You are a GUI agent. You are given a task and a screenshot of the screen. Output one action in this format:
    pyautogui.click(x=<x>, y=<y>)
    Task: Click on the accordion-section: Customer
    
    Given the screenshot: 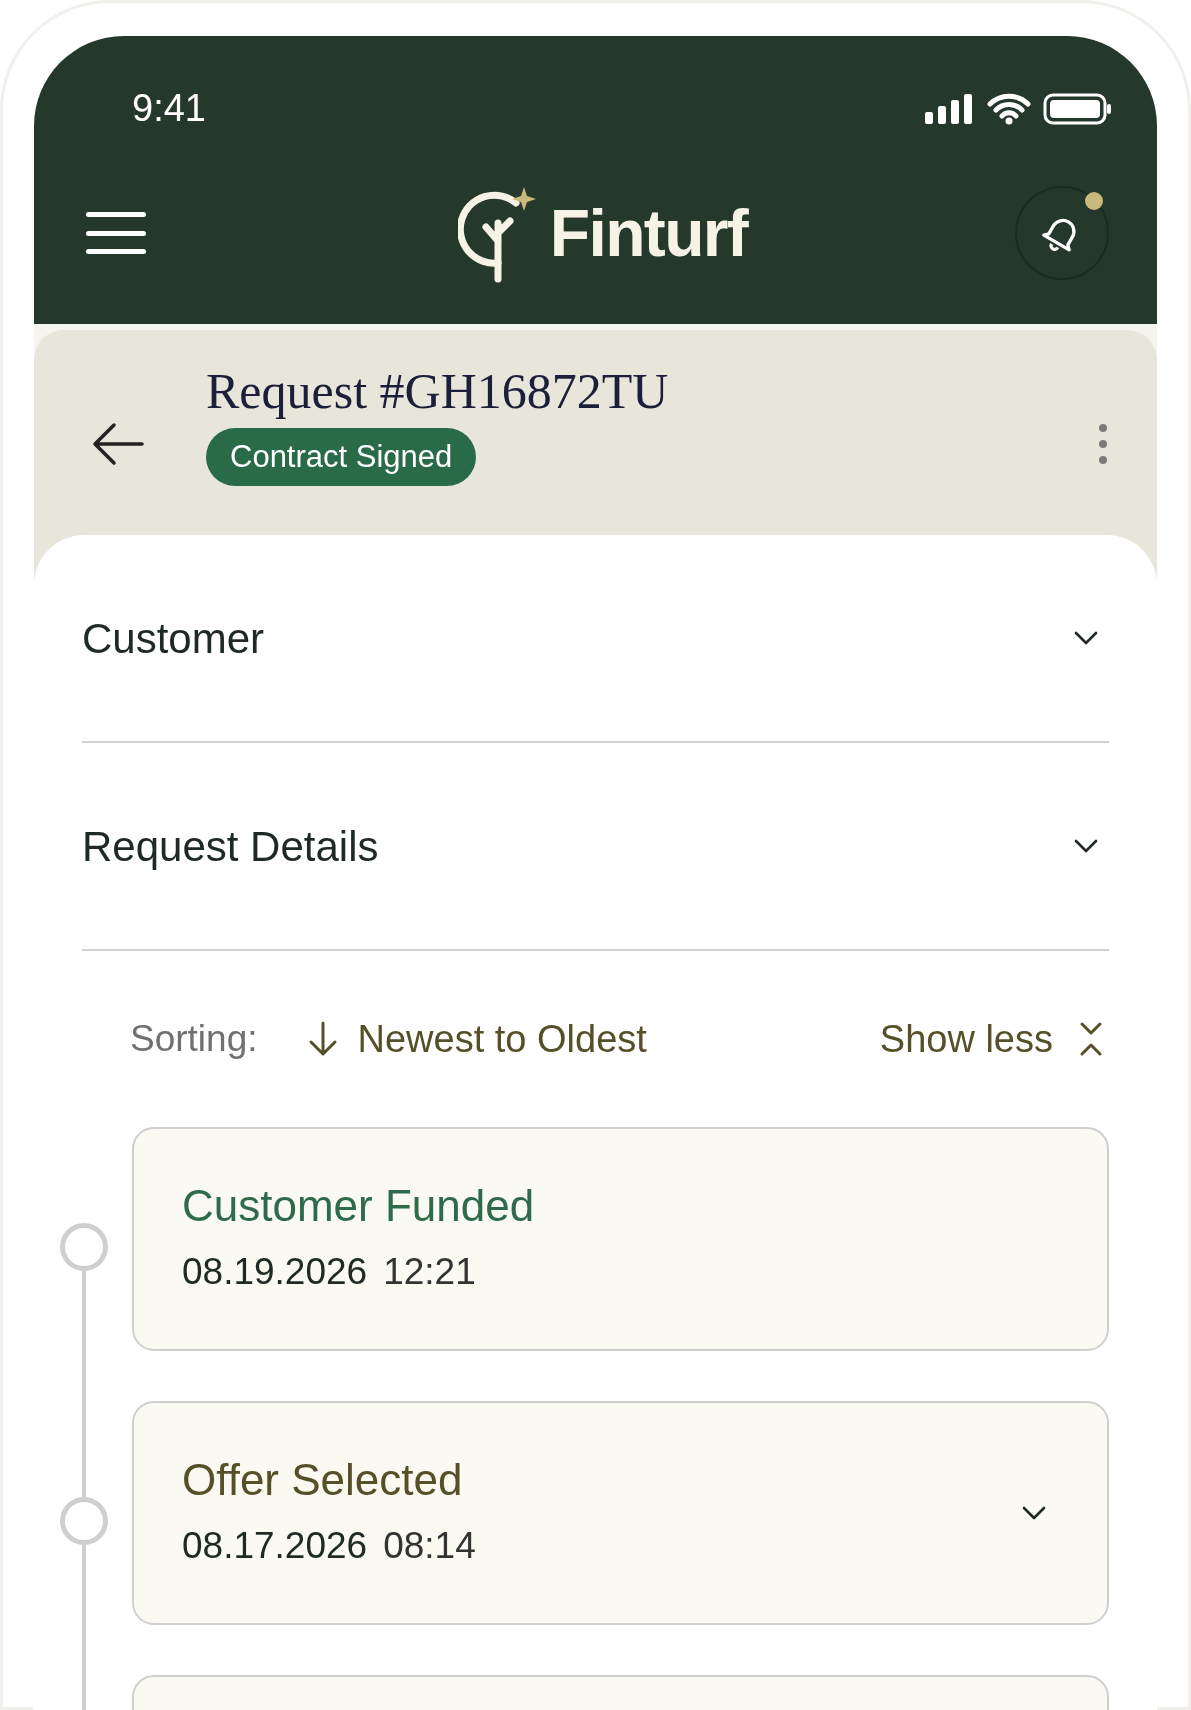 What is the action you would take?
    pyautogui.click(x=595, y=639)
    